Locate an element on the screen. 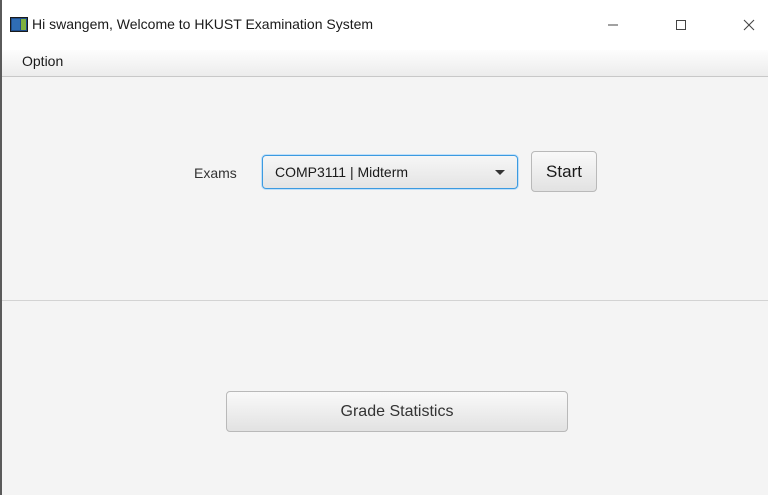  java-app-icon is located at coordinates (19, 24).